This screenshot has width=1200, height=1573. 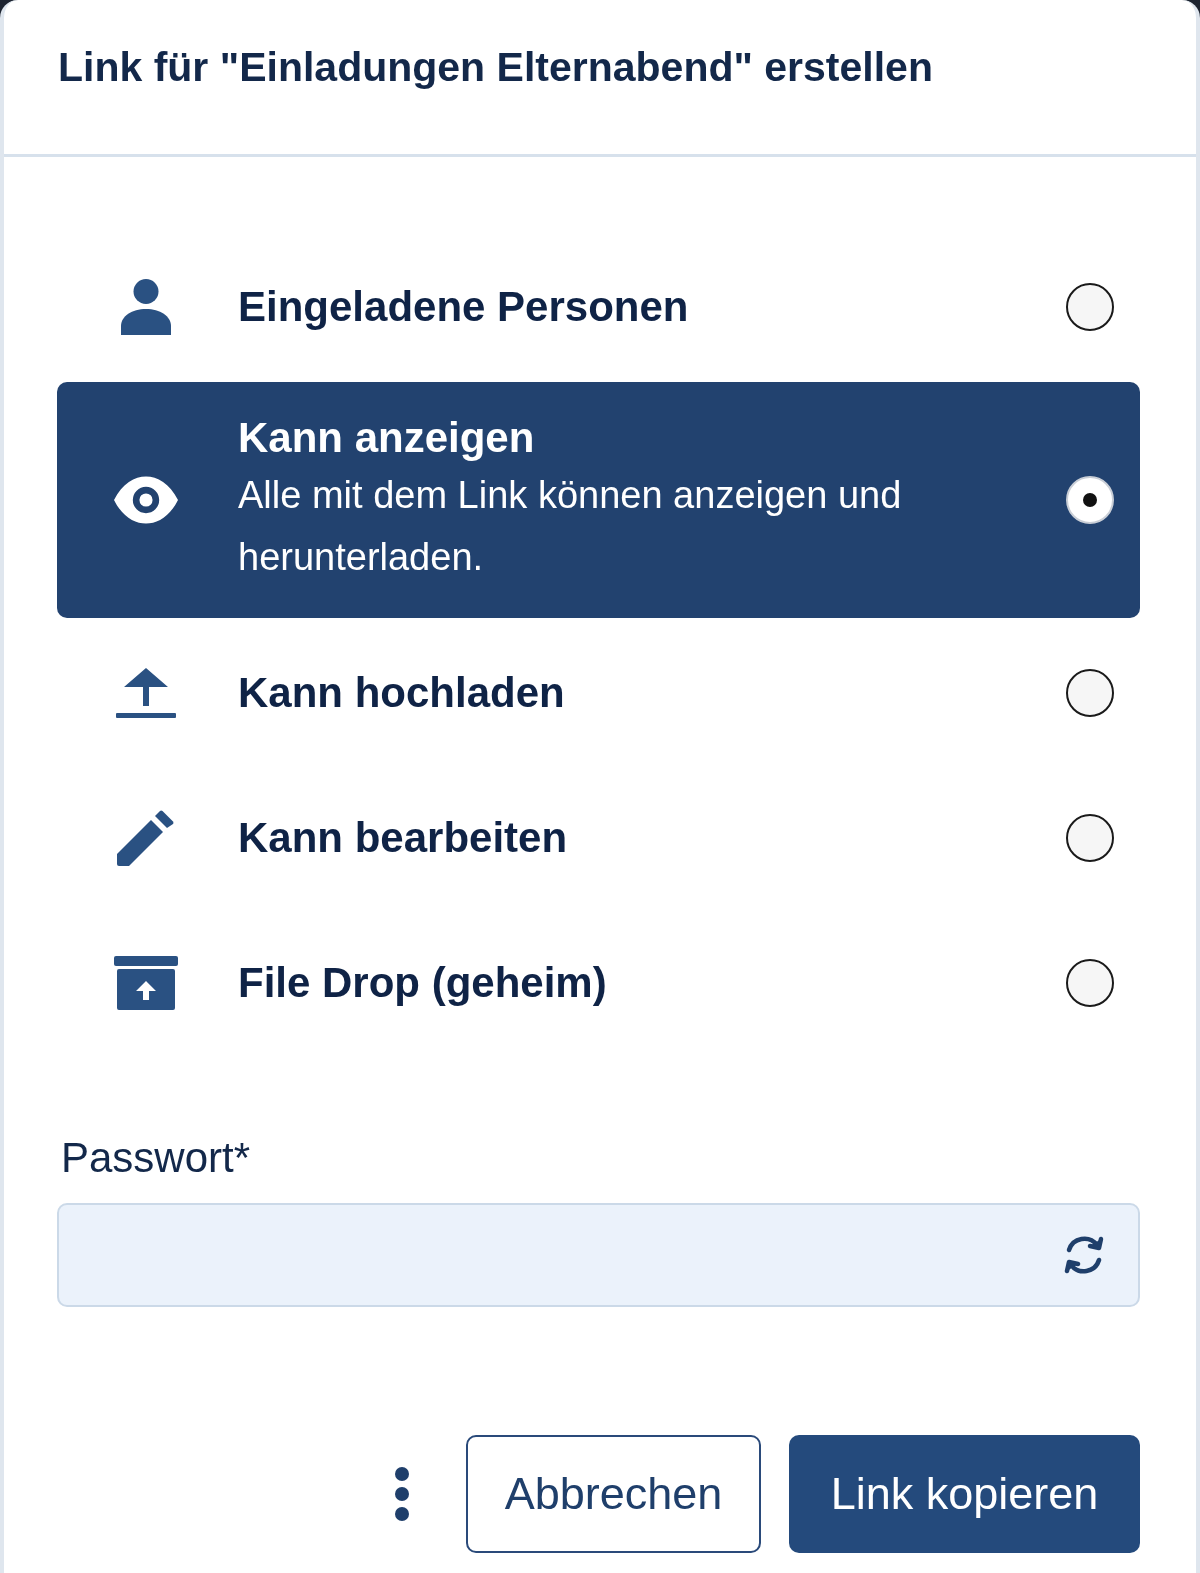 I want to click on option-label: Kann bearbeiten, so click(x=403, y=838).